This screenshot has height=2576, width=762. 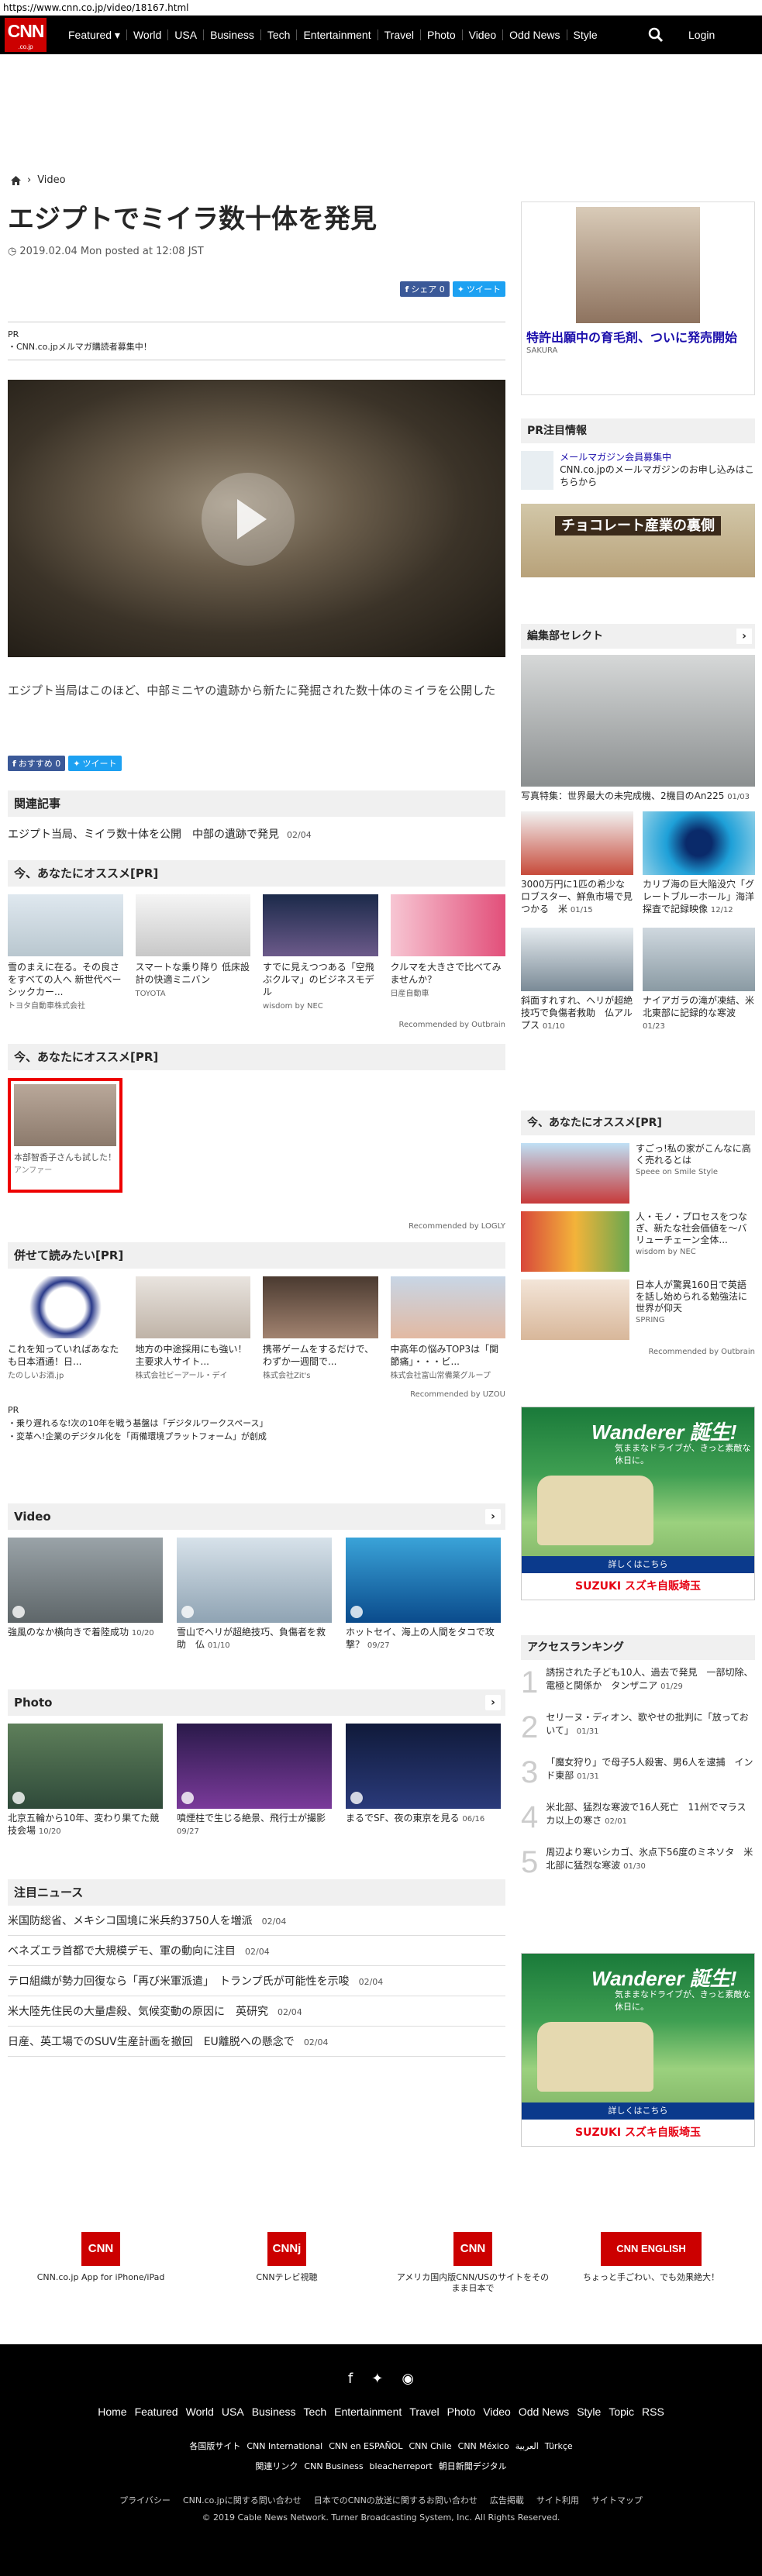 What do you see at coordinates (320, 953) in the screenshot?
I see `rec-card: すでに見えつつある「空飛ぶクルマ」のビジネスモデル wisdom by NEC` at bounding box center [320, 953].